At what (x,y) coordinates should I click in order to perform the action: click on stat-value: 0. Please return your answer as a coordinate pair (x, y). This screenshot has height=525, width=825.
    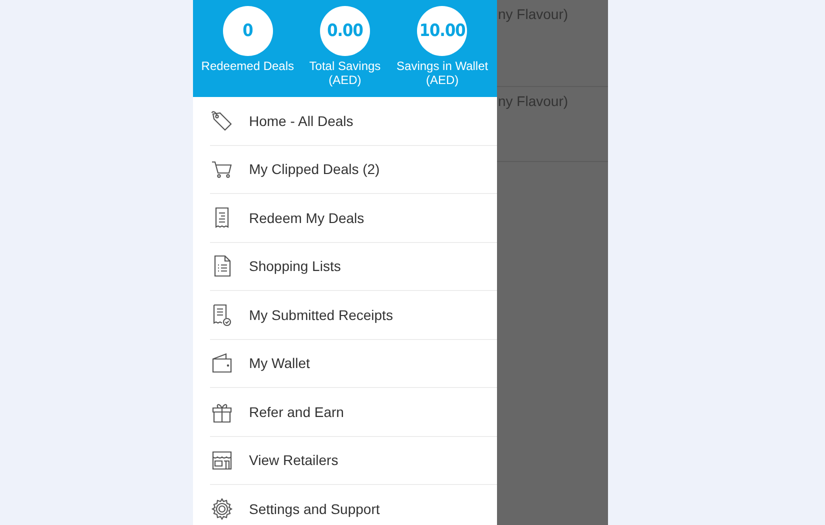
    Looking at the image, I should click on (247, 31).